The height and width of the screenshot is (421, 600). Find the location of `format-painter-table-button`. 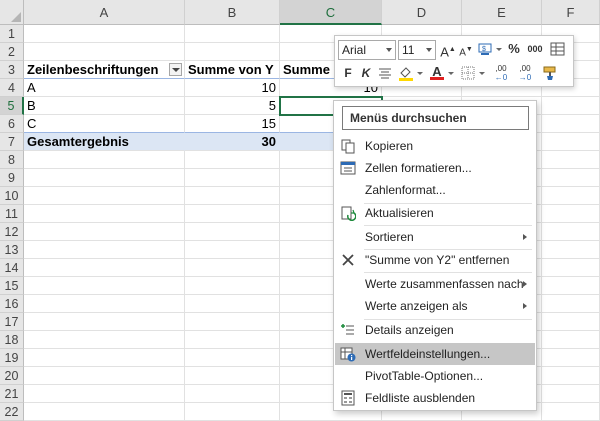

format-painter-table-button is located at coordinates (558, 49).